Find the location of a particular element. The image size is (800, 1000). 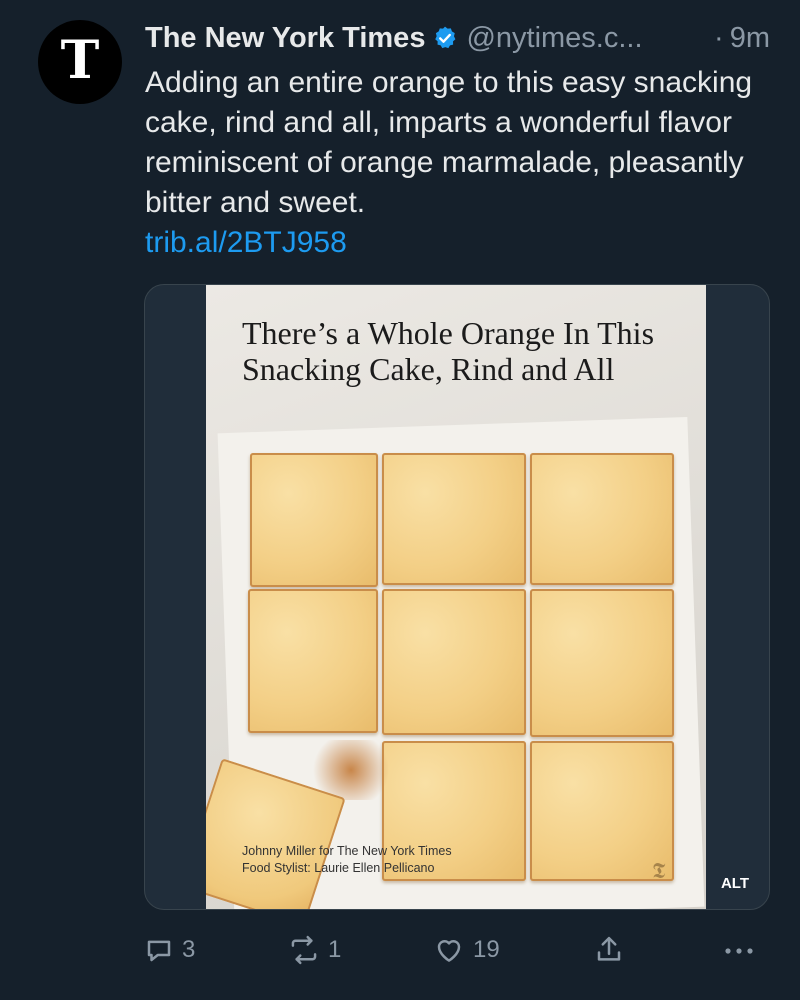

heart-icon is located at coordinates (449, 950).